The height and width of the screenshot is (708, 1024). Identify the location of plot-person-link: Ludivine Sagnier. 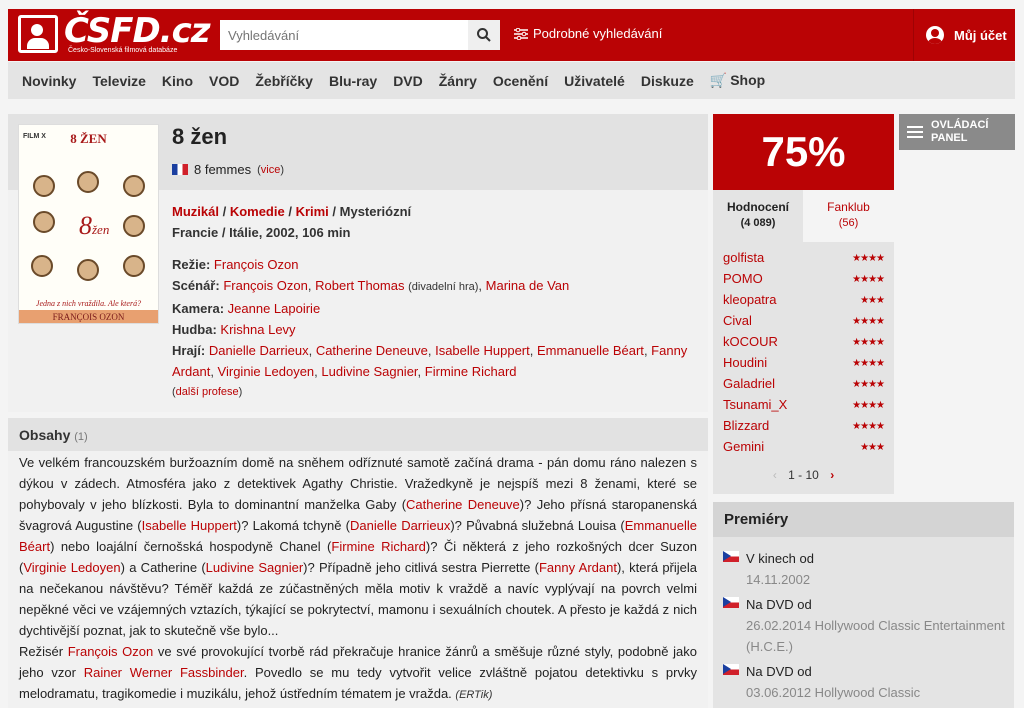
(255, 567).